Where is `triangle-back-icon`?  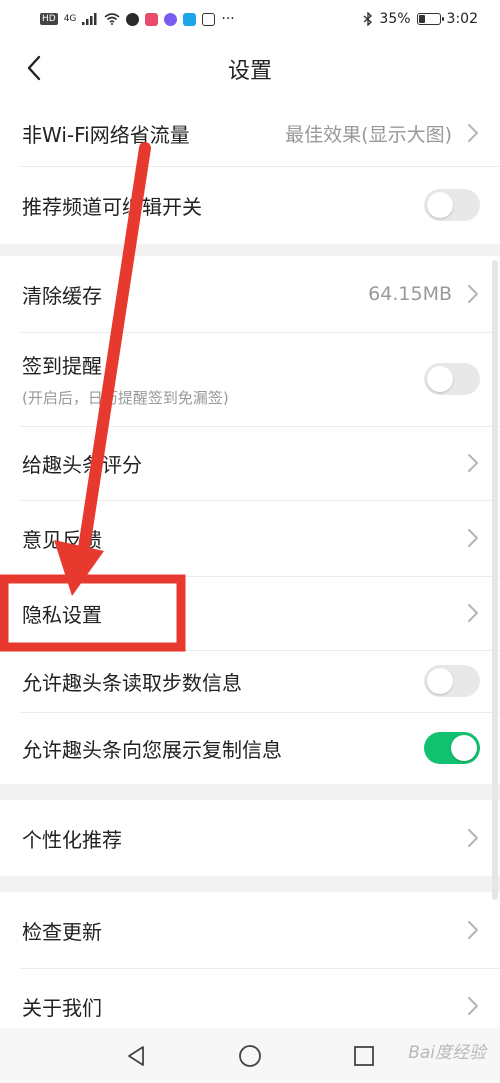 triangle-back-icon is located at coordinates (136, 1055).